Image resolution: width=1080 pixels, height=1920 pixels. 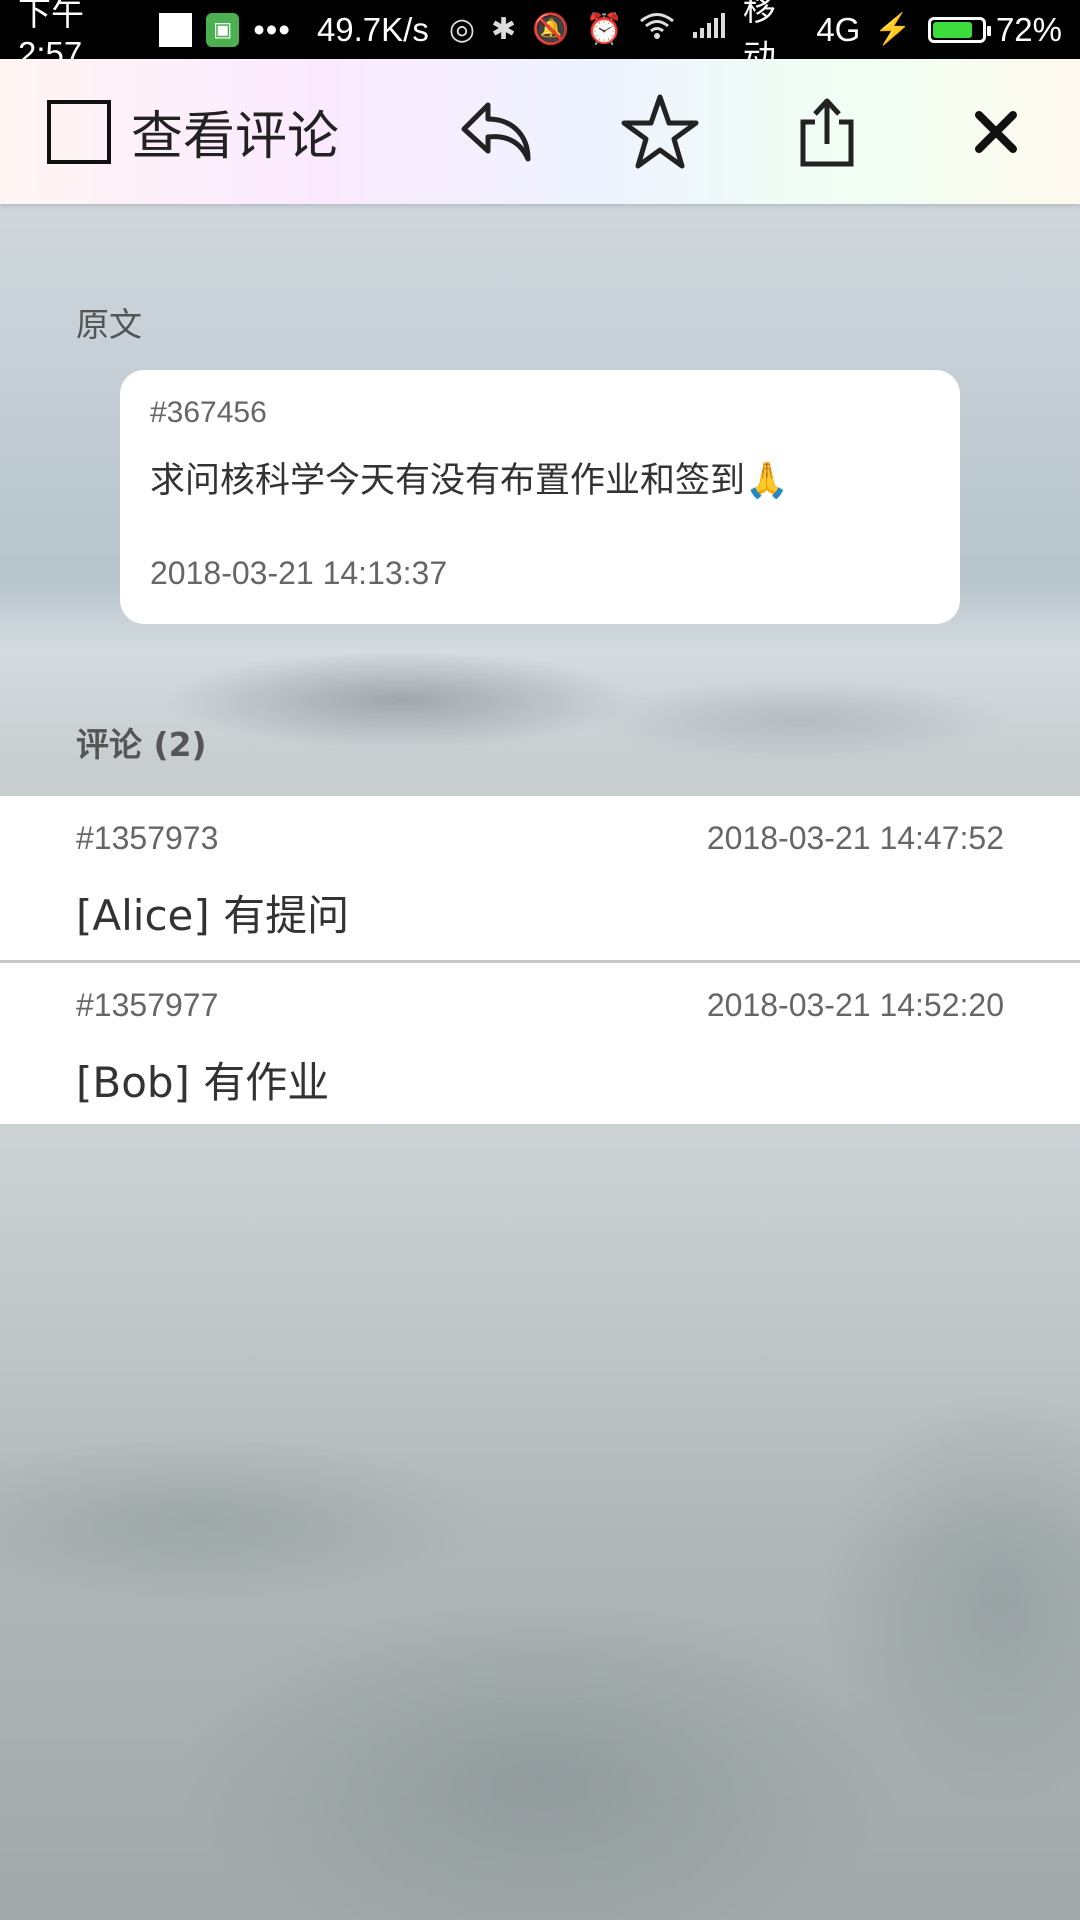 What do you see at coordinates (952, 29) in the screenshot?
I see `battery-fill` at bounding box center [952, 29].